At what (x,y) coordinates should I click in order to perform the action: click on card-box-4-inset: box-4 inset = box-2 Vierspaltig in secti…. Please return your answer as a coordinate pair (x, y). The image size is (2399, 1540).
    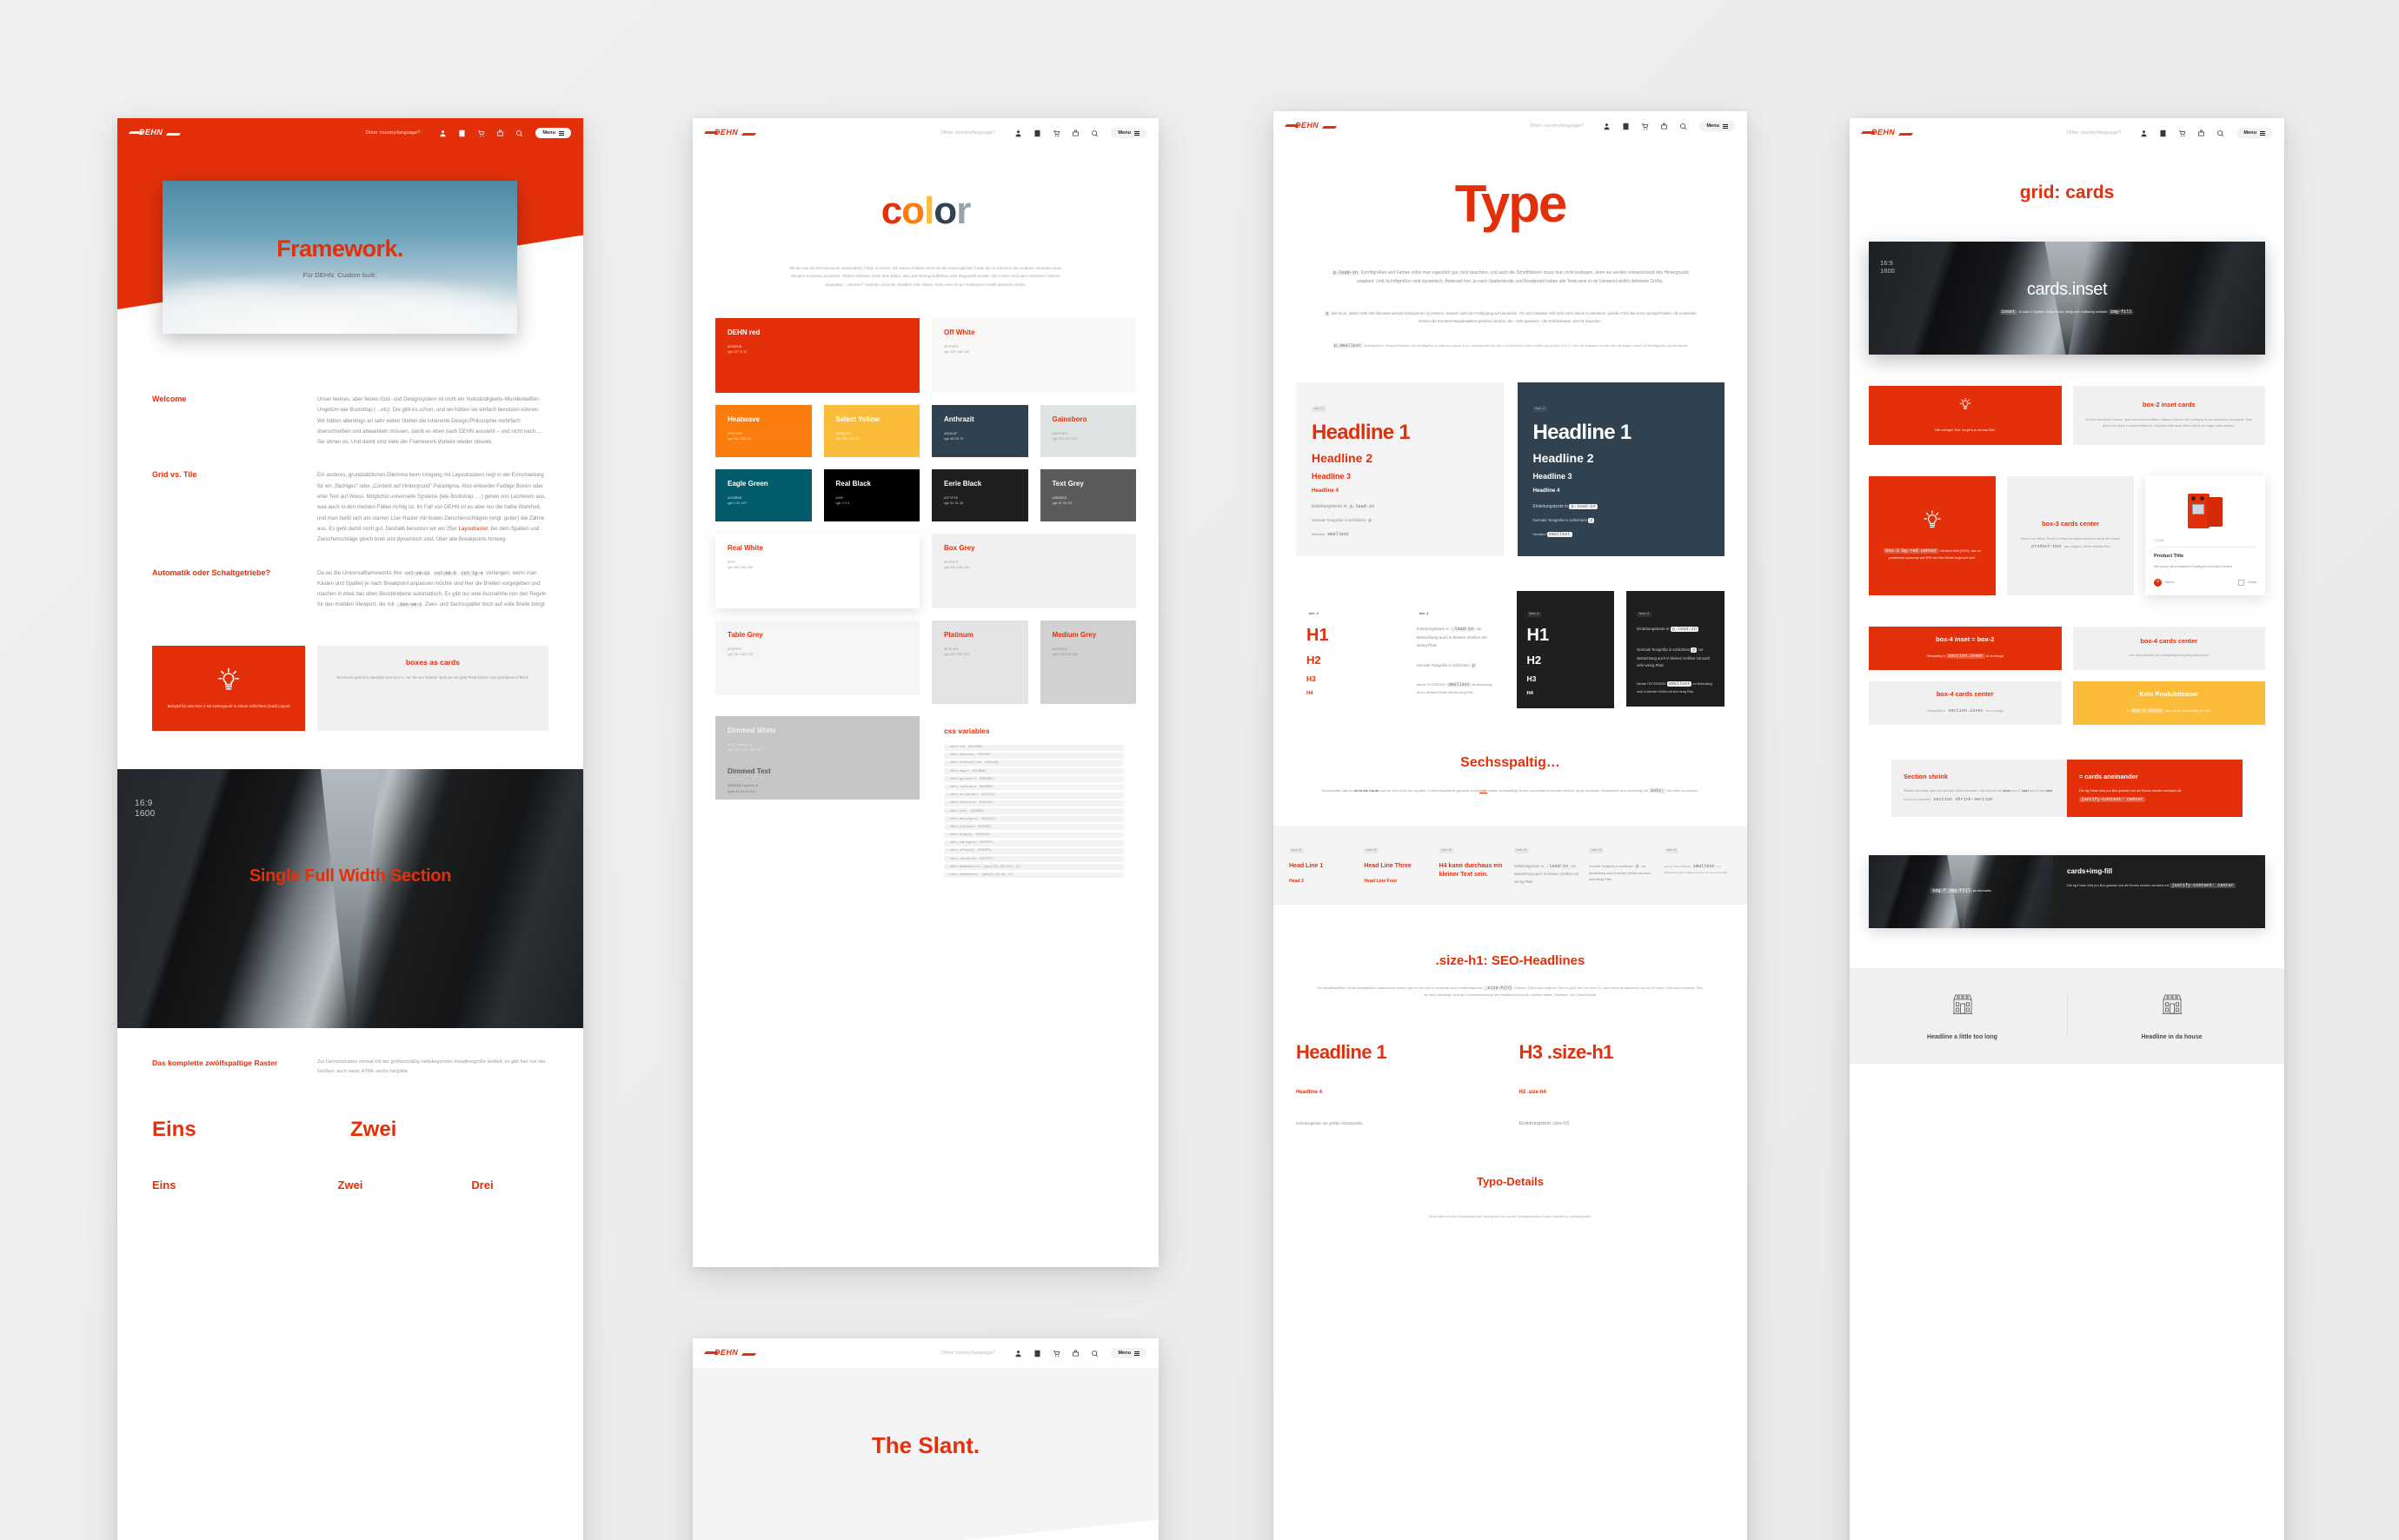
    Looking at the image, I should click on (1965, 648).